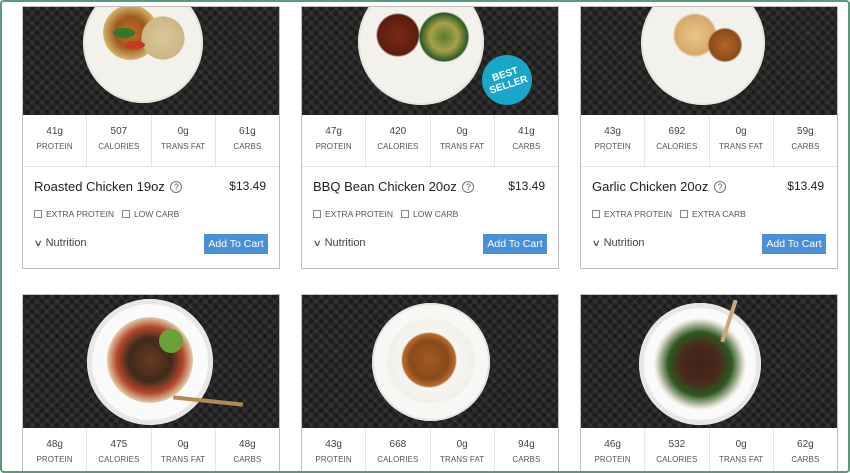 Image resolution: width=850 pixels, height=473 pixels. I want to click on product-title: Garlic Chicken 20oz ?, so click(659, 186).